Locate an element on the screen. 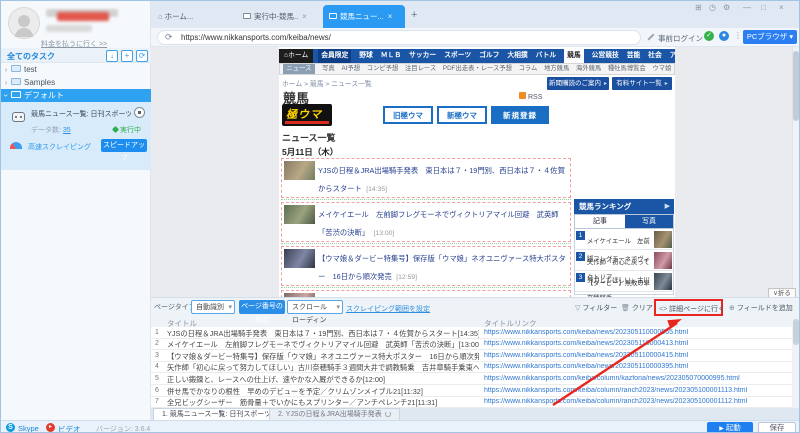  auto-detect-dropdown: 自動識別 is located at coordinates (213, 307).